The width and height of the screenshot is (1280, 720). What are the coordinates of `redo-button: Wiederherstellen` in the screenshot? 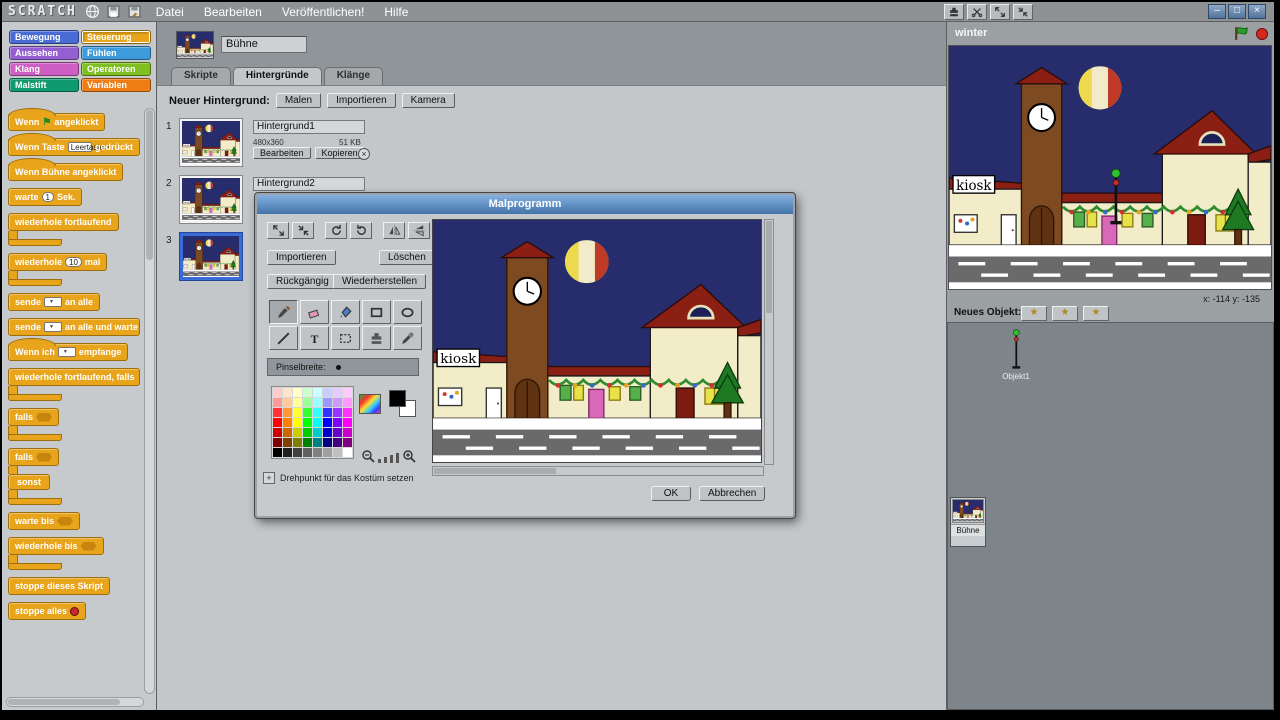 It's located at (380, 281).